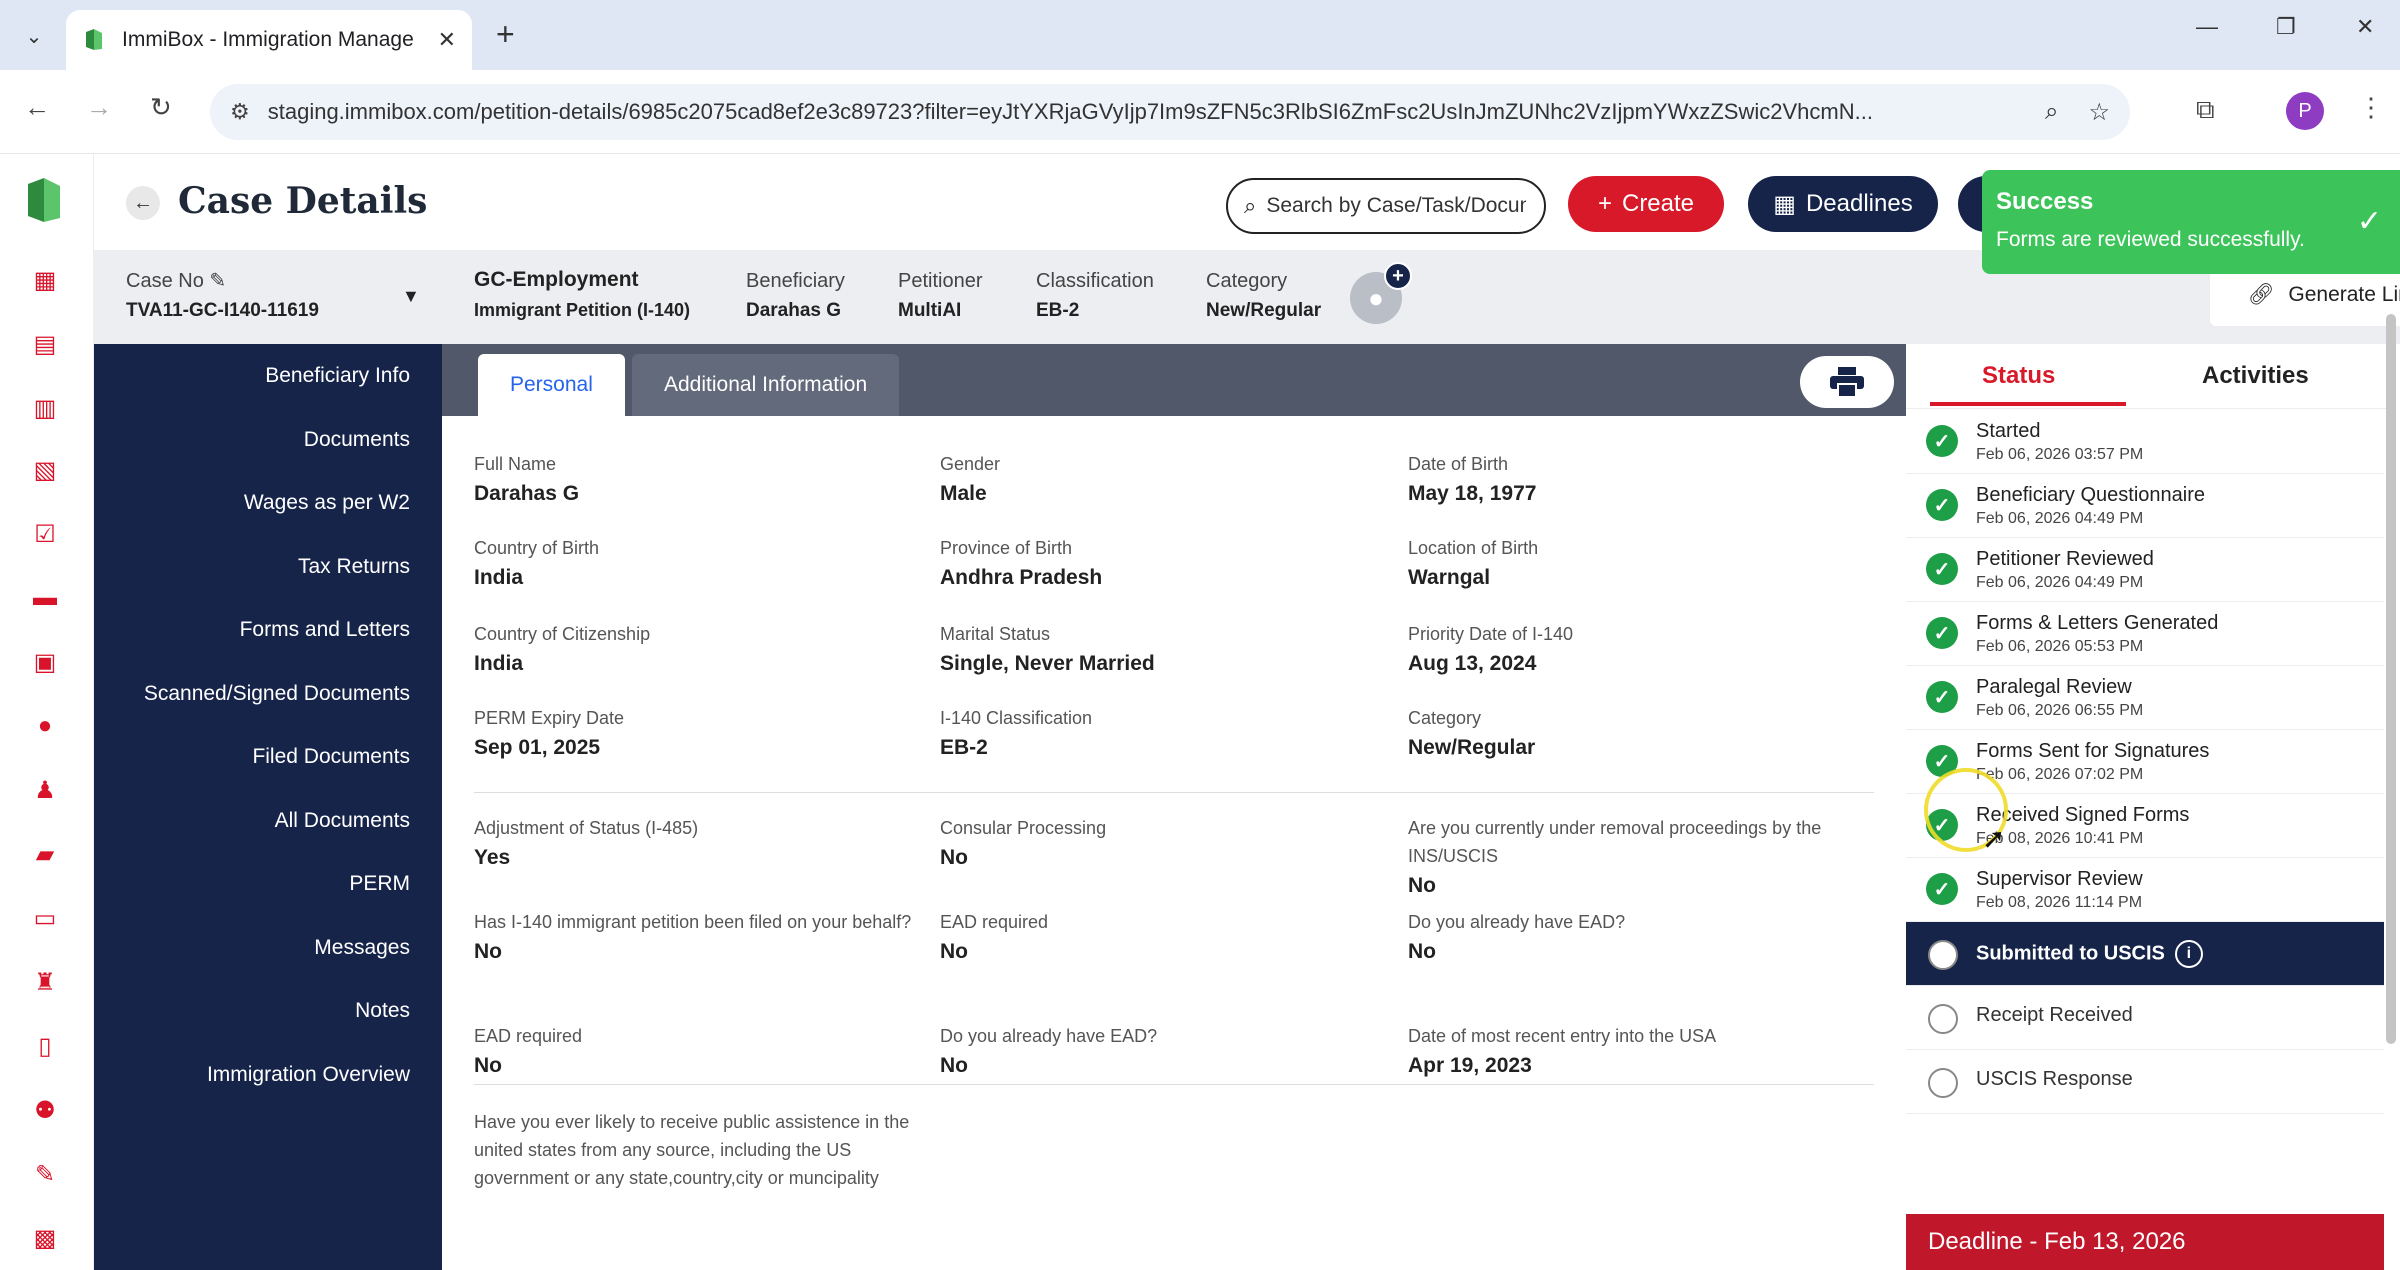 This screenshot has width=2400, height=1270. Describe the element at coordinates (45, 534) in the screenshot. I see `tasks-icon: ☑` at that location.